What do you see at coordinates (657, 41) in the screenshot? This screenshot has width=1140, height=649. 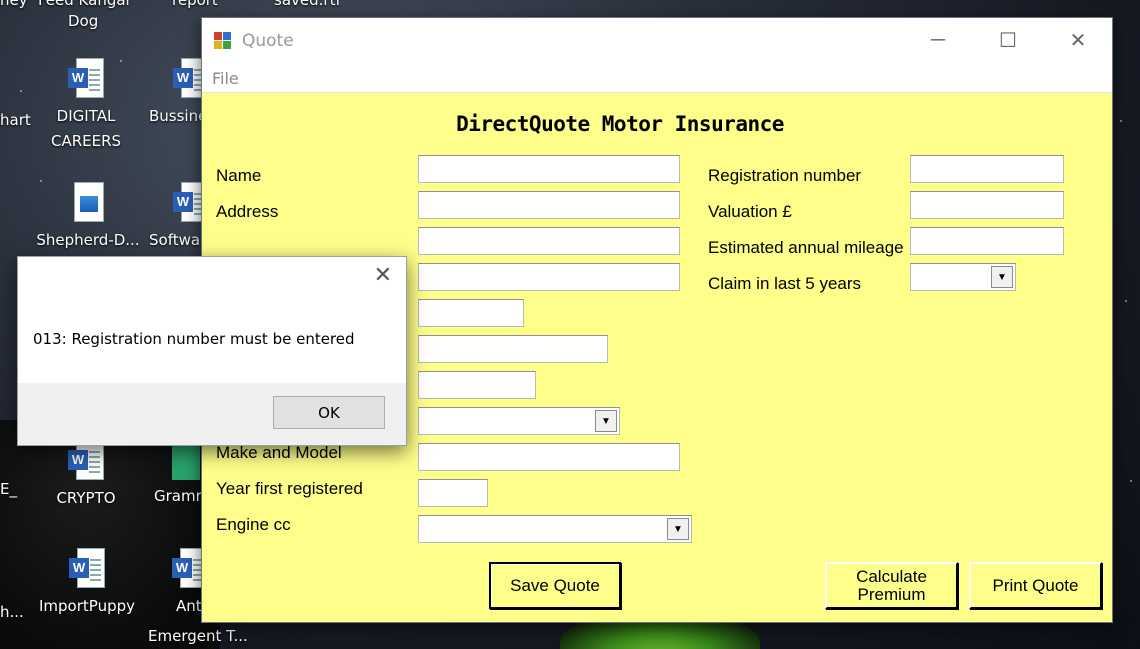 I see `title-bar: Quote ─ ☐ ✕` at bounding box center [657, 41].